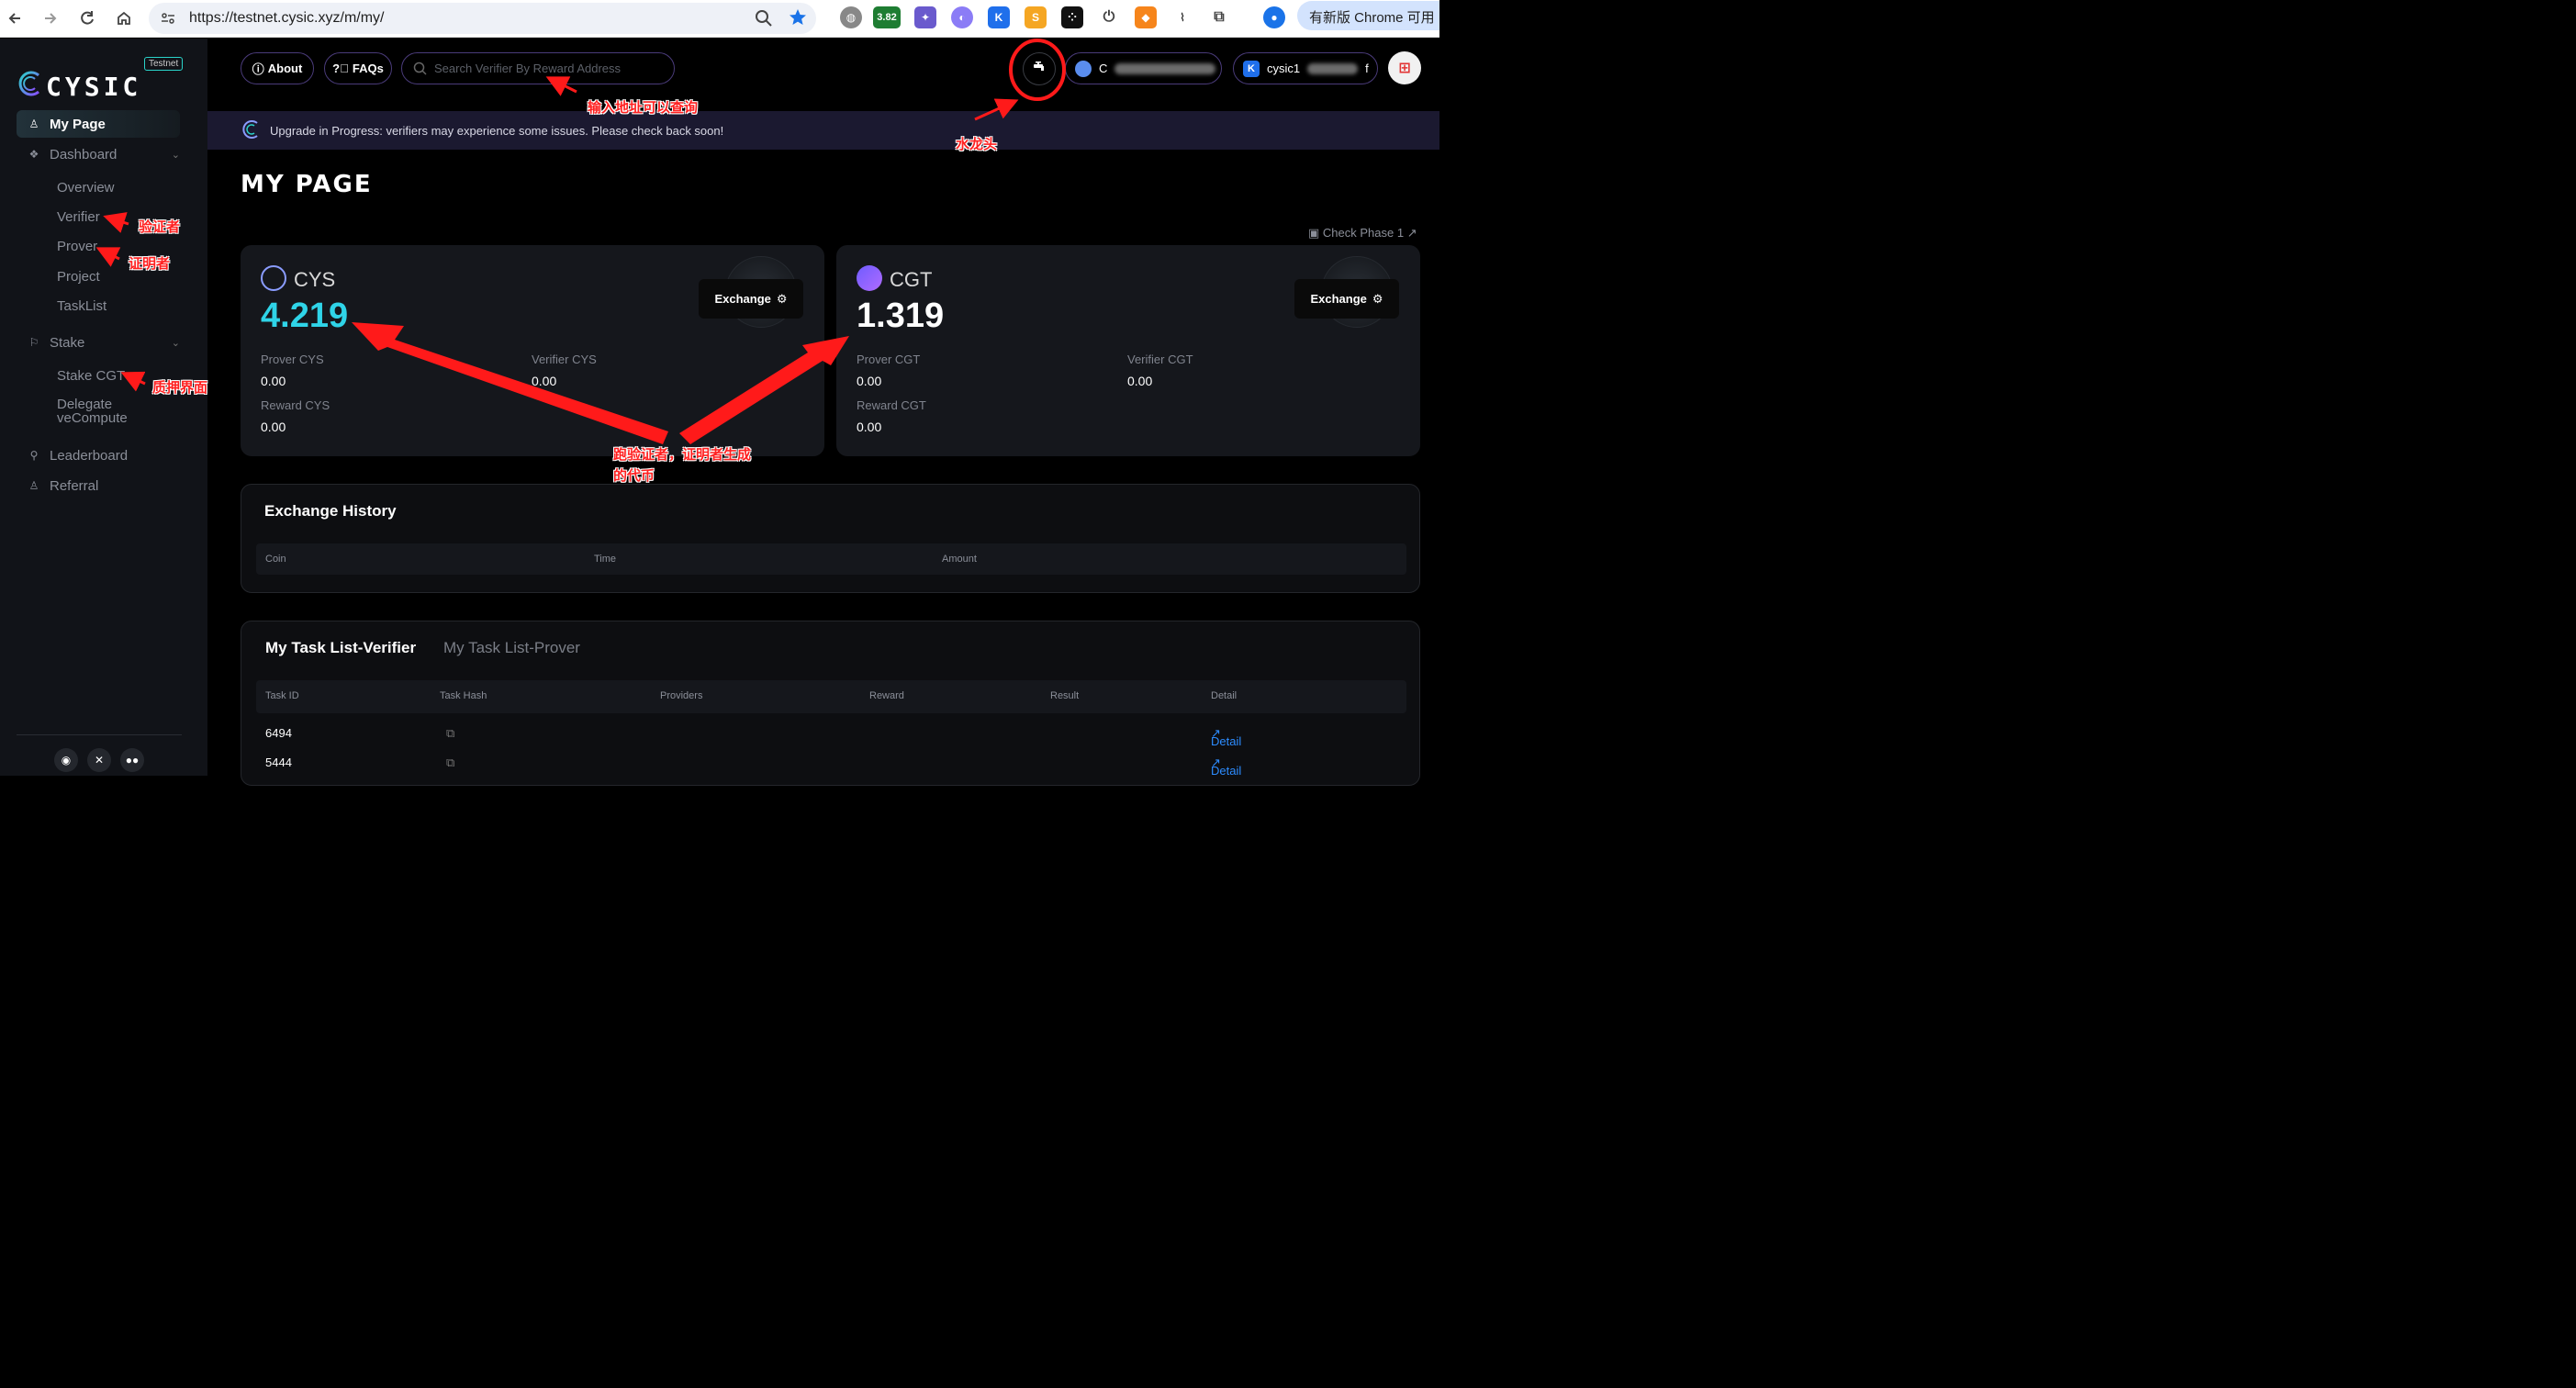 The width and height of the screenshot is (2576, 1388). I want to click on tab-verifier-tasks: My Task List-Verifier, so click(340, 648).